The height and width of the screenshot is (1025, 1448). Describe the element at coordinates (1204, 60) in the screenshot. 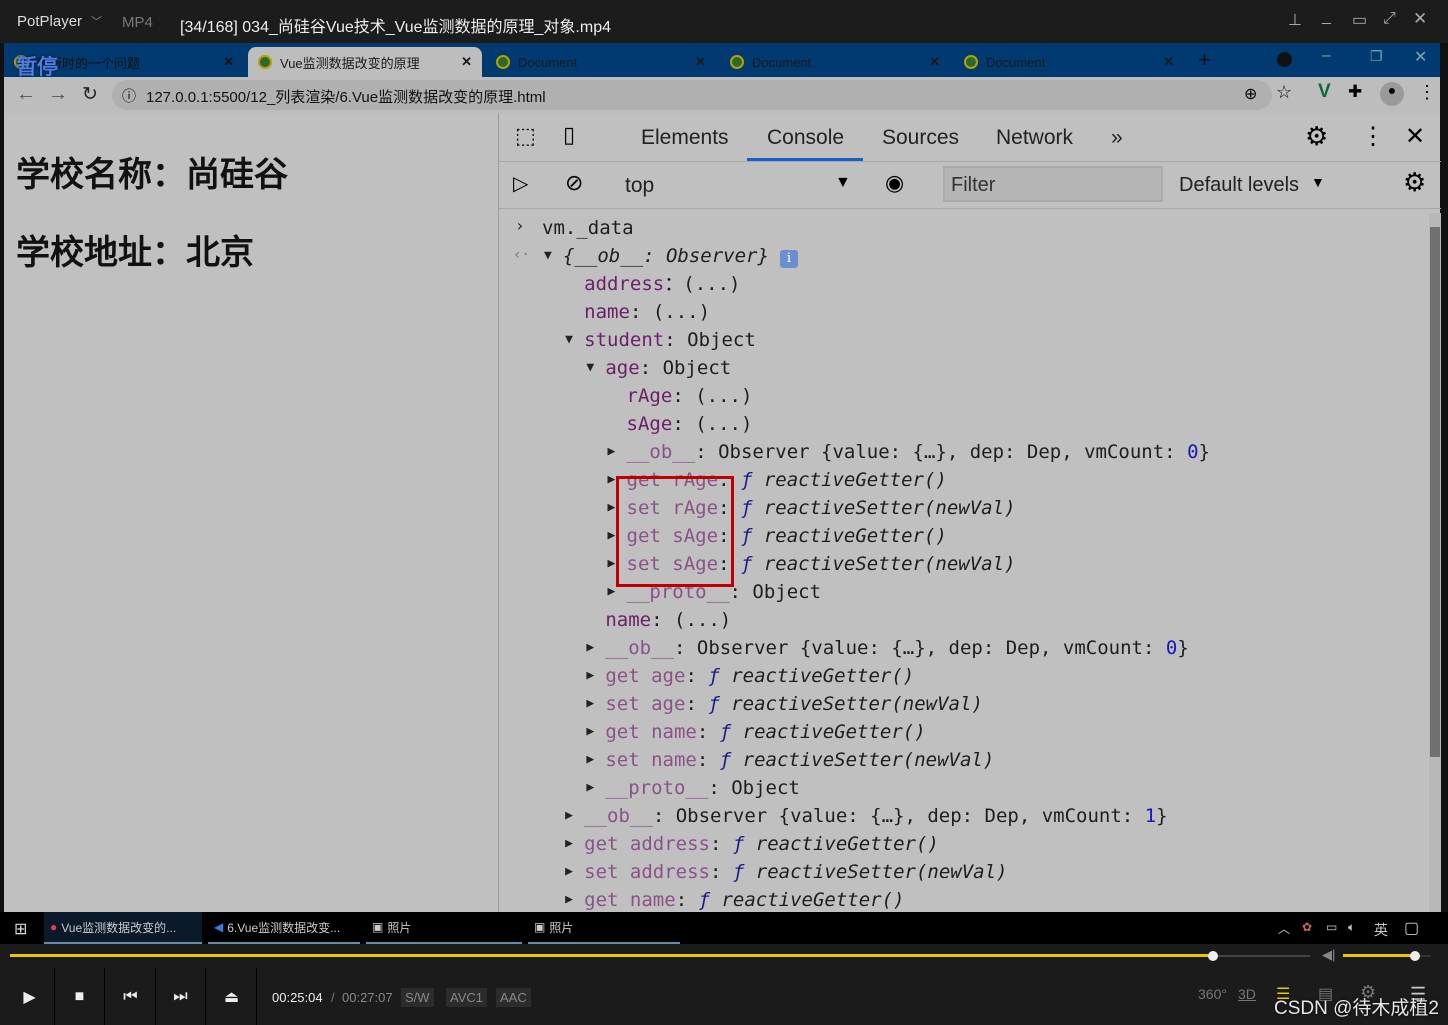

I see `new-tab-icon: +` at that location.